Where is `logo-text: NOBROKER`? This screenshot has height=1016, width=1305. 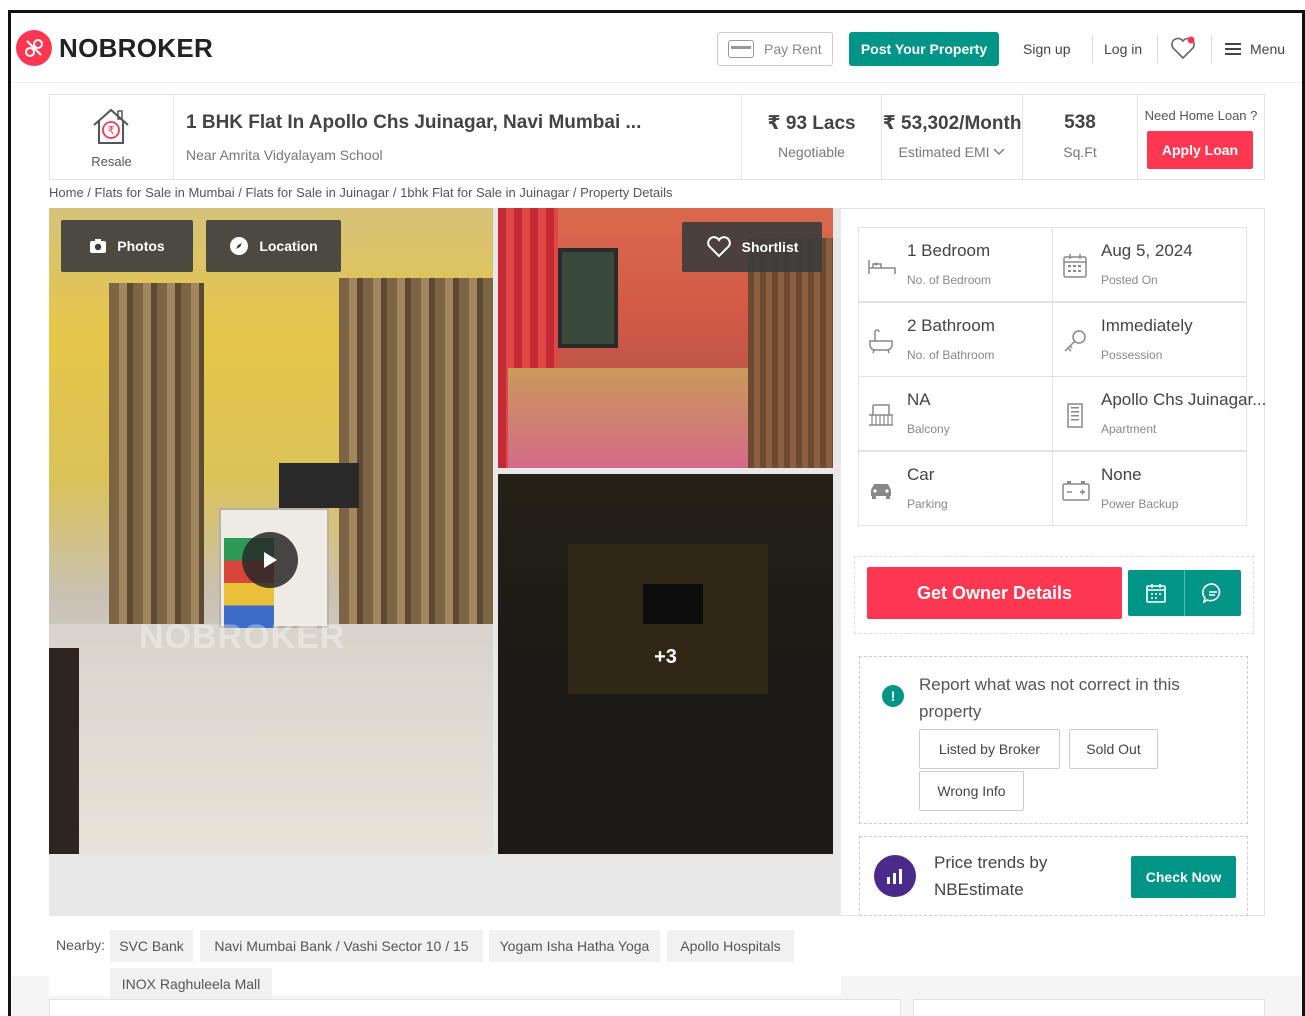 logo-text: NOBROKER is located at coordinates (136, 47).